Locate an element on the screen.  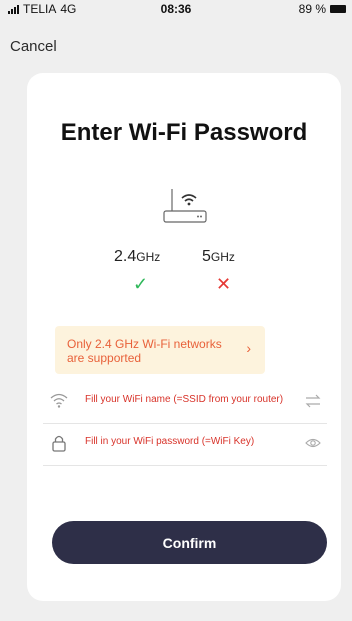
status-bar: TELIA 4G 08:36 89 % is located at coordinates (176, 9).